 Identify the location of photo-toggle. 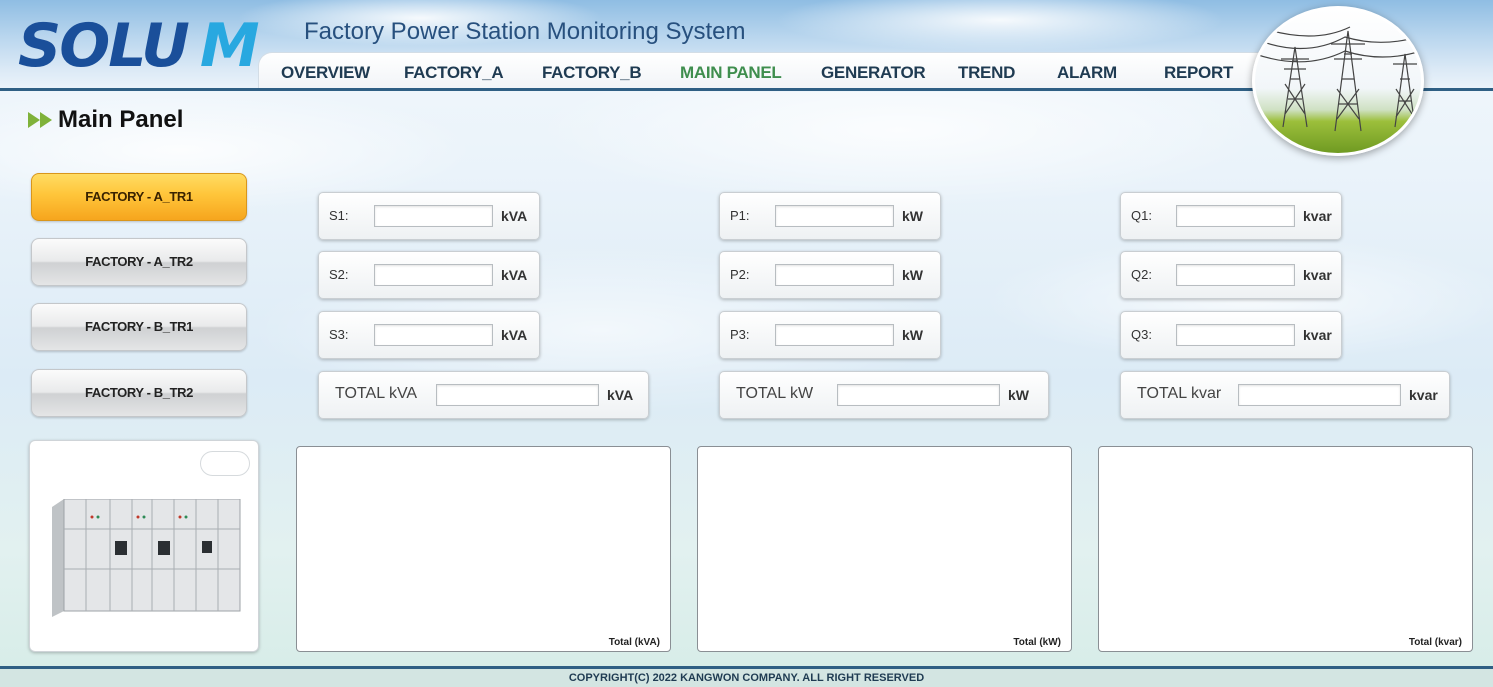
(225, 463).